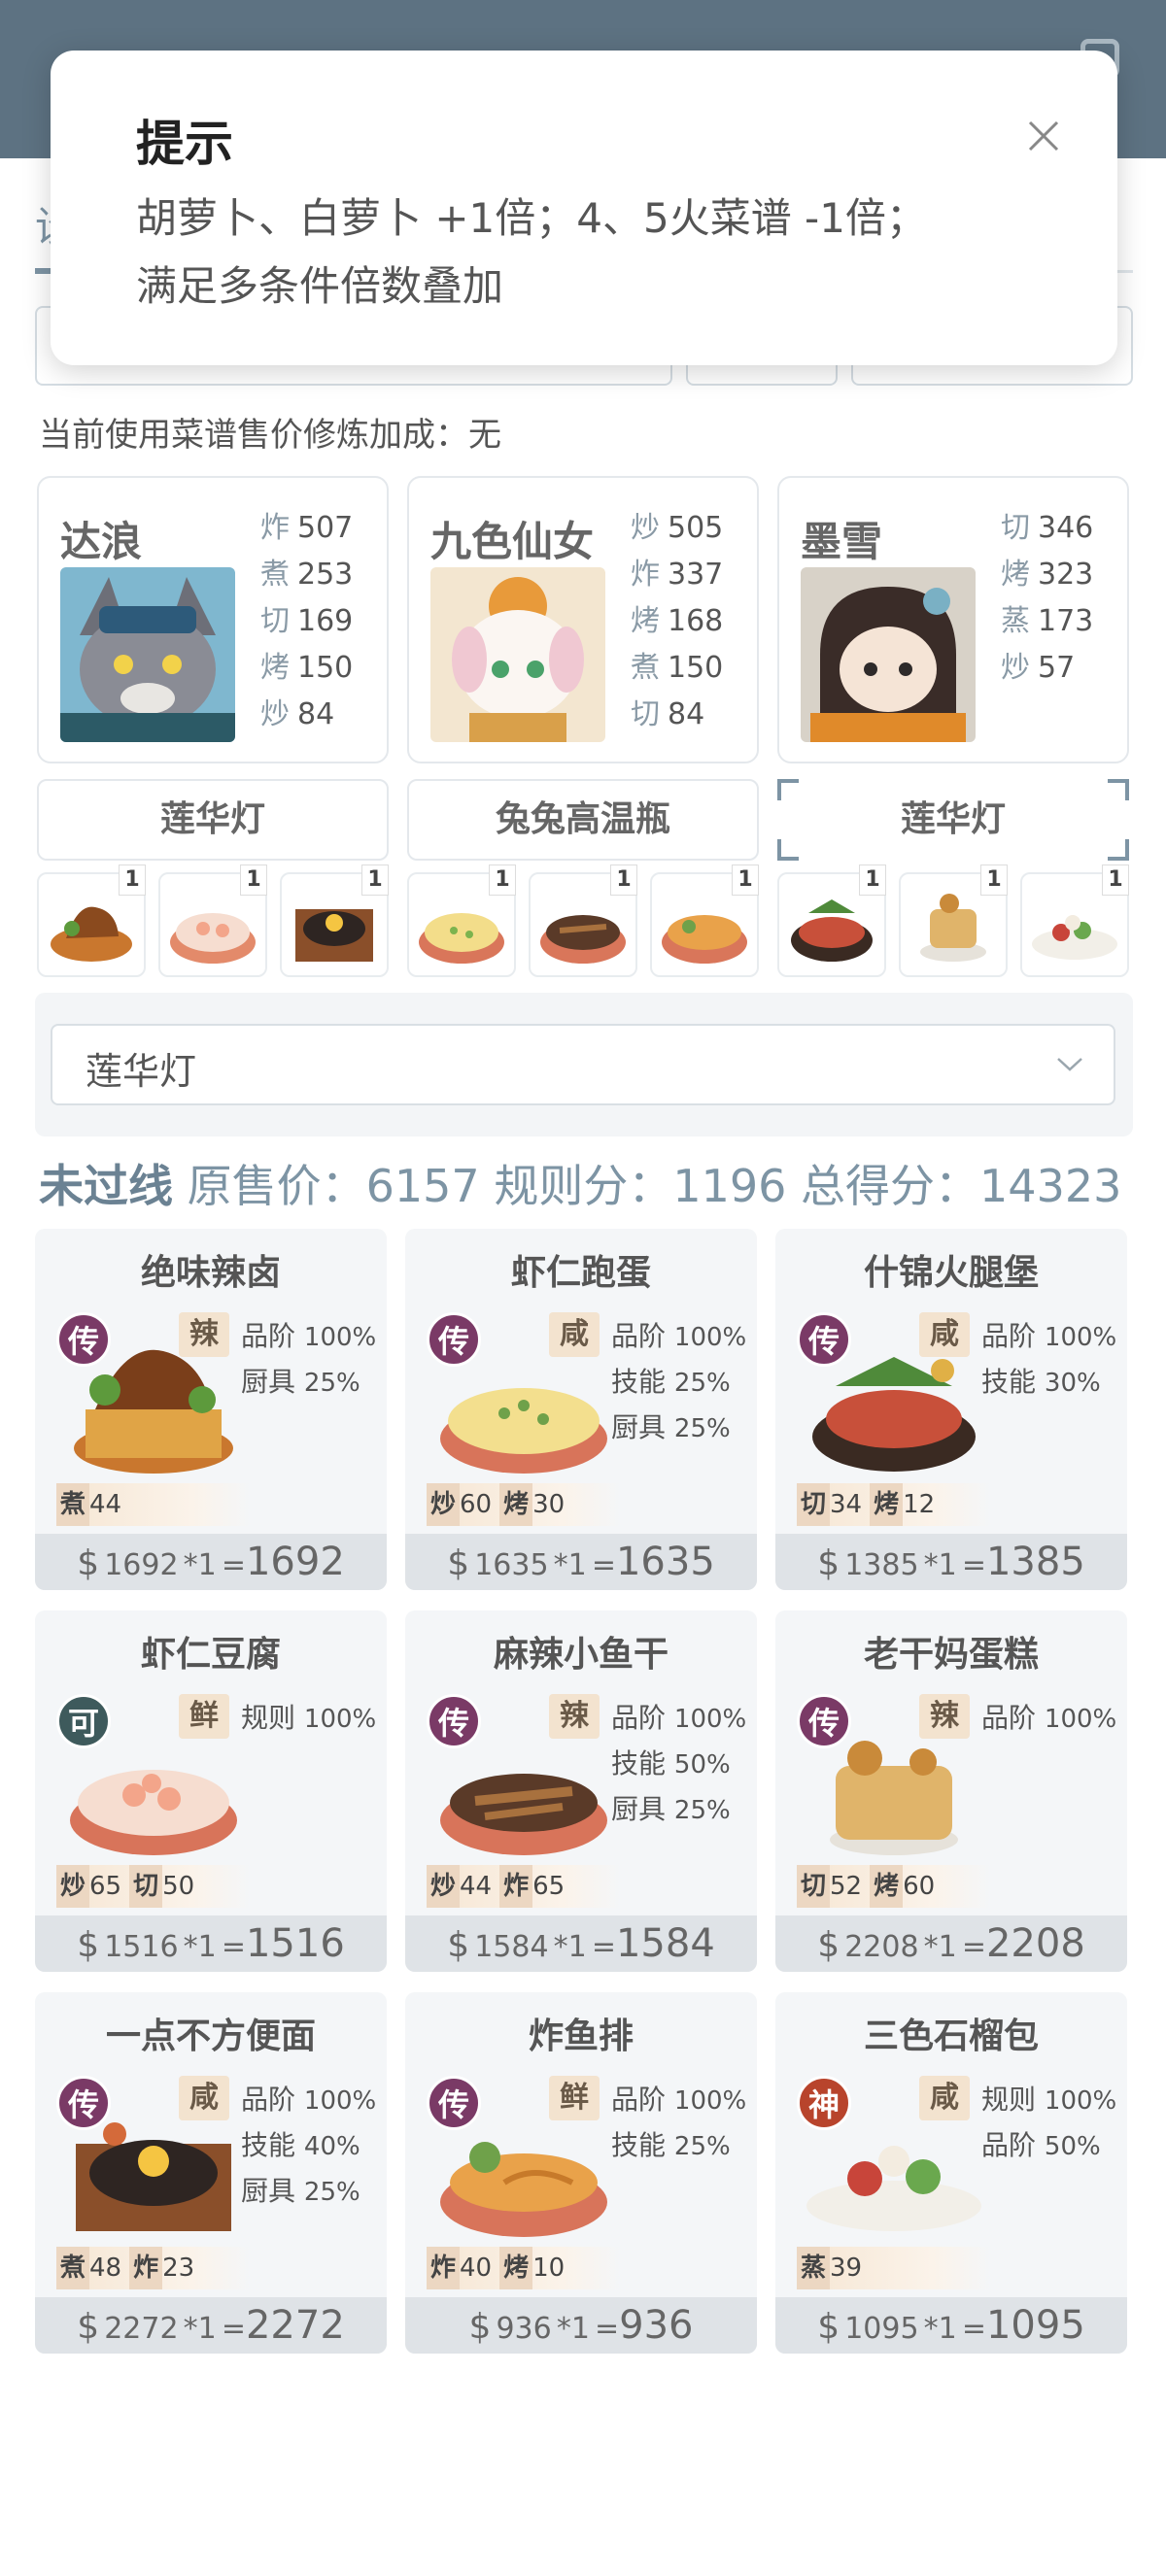 The width and height of the screenshot is (1166, 2576). I want to click on chef-card: 九色仙女 炒 505 炸 337 烤 168 煮 150 切 84, so click(583, 619).